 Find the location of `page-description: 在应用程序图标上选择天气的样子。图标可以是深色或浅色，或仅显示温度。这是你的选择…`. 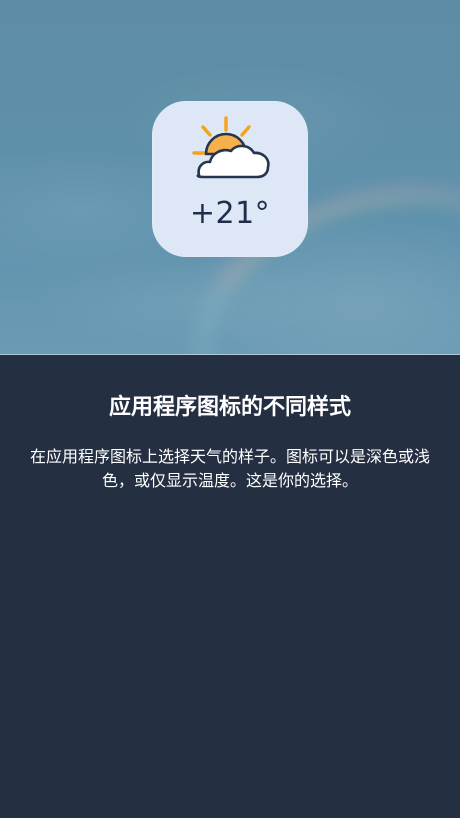

page-description: 在应用程序图标上选择天气的样子。图标可以是深色或浅色，或仅显示温度。这是你的选择… is located at coordinates (229, 468).